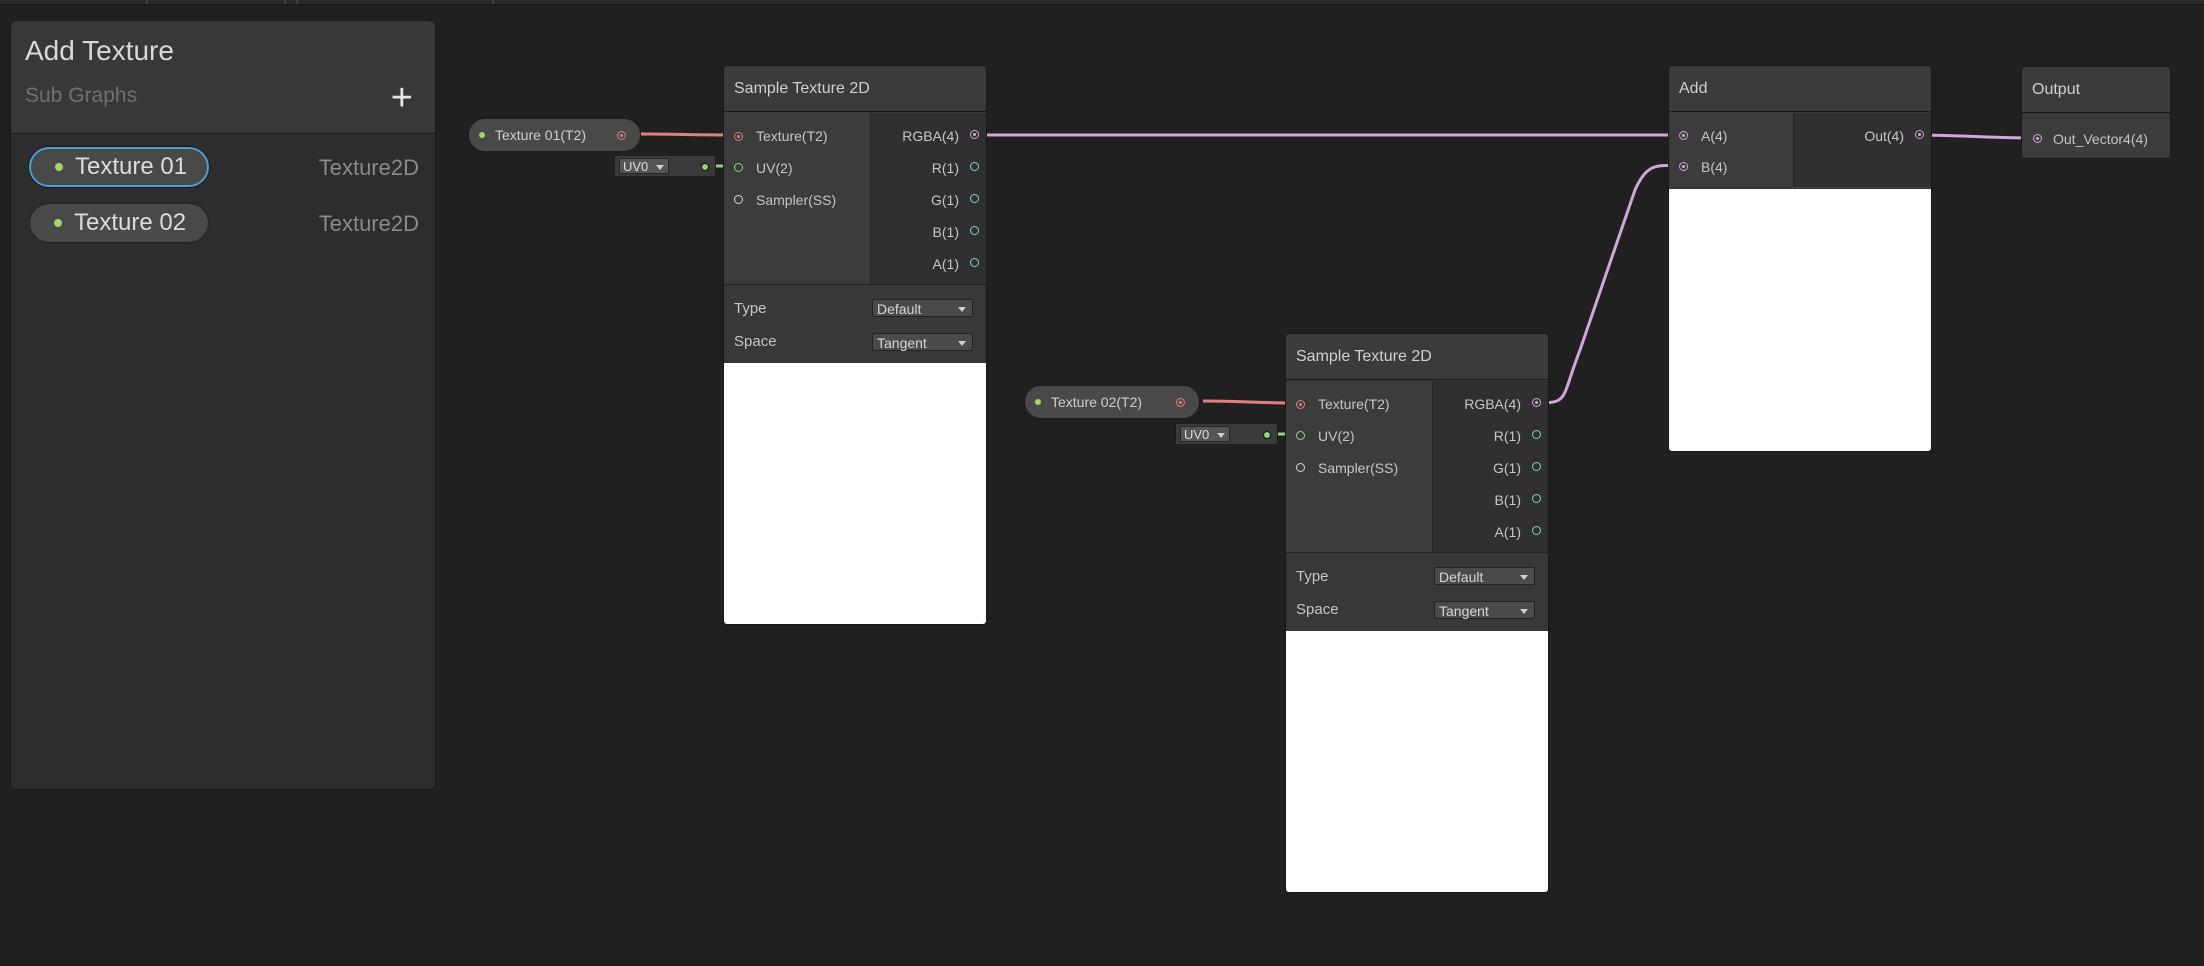 The width and height of the screenshot is (2204, 966). What do you see at coordinates (1884, 136) in the screenshot?
I see `port-label: Out(4)` at bounding box center [1884, 136].